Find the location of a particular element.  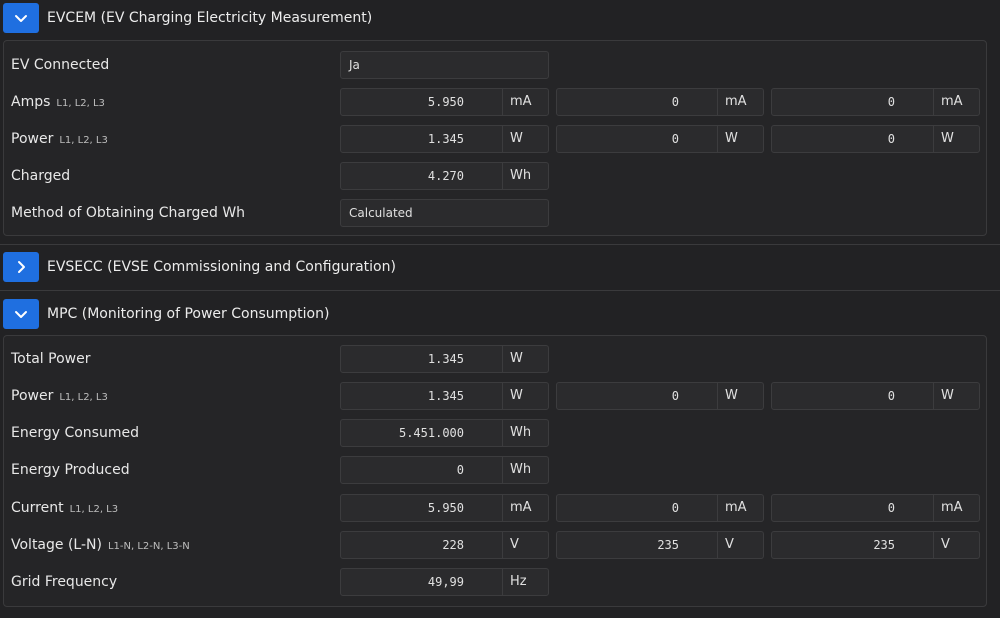

mpc-power-label: Power L1, L2, L3 is located at coordinates (59, 396).